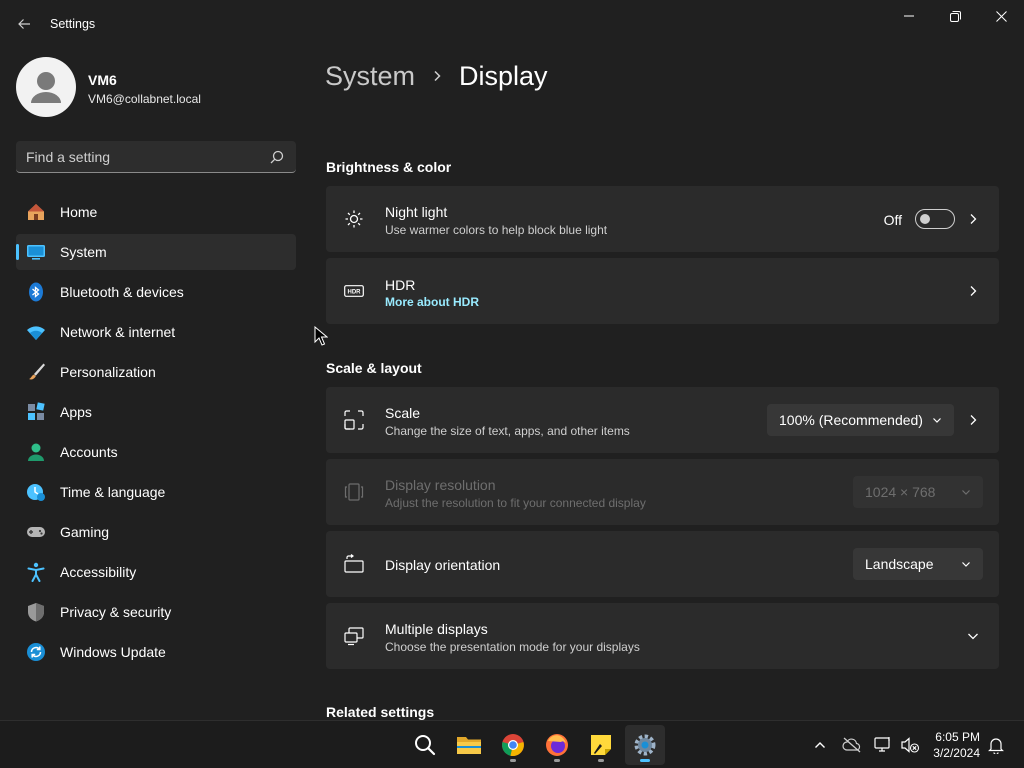  I want to click on close-button, so click(1001, 16).